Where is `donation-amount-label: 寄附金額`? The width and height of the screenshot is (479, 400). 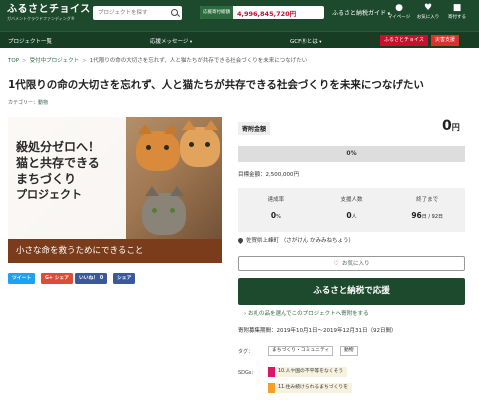
donation-amount-label: 寄附金額 is located at coordinates (254, 128).